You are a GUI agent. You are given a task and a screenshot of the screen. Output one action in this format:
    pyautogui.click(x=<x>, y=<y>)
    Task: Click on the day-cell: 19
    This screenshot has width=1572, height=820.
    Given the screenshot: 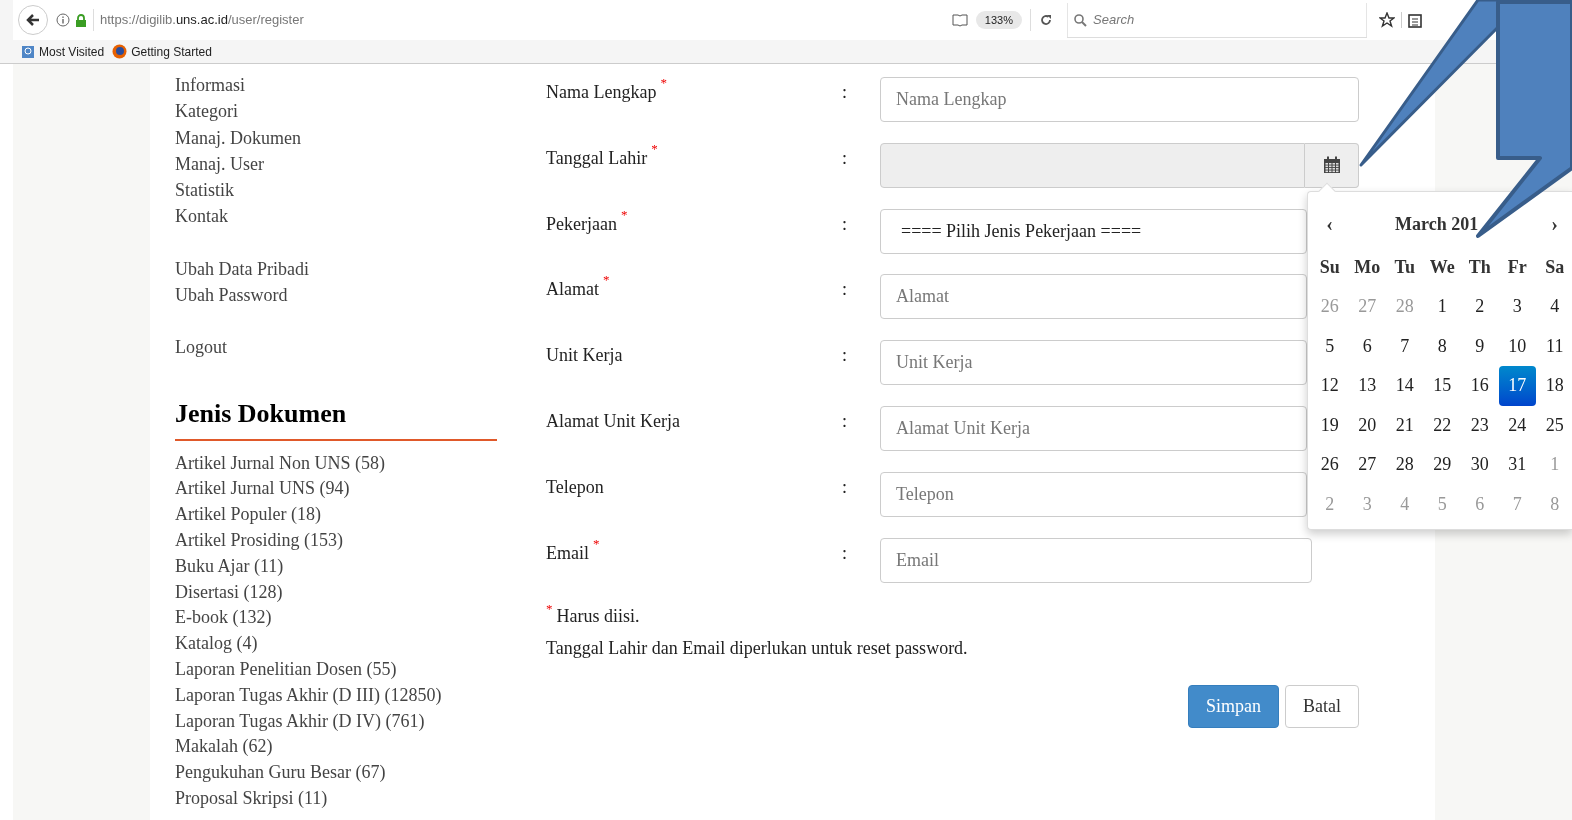 What is the action you would take?
    pyautogui.click(x=1330, y=425)
    